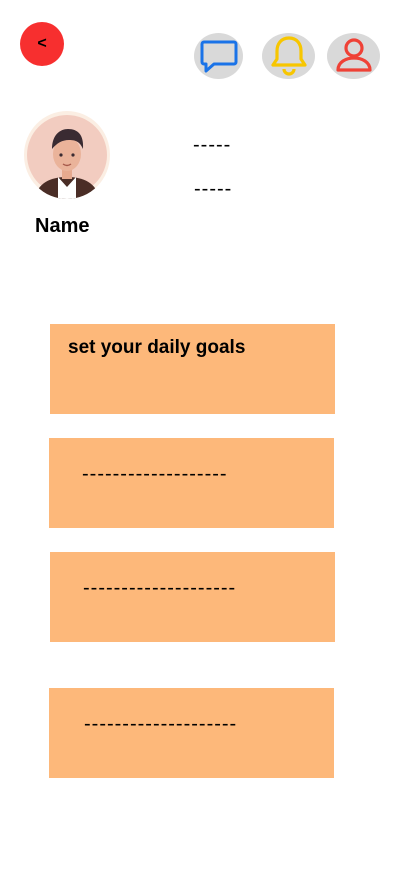 This screenshot has width=402, height=874. Describe the element at coordinates (62, 226) in the screenshot. I see `profile-name: Name` at that location.